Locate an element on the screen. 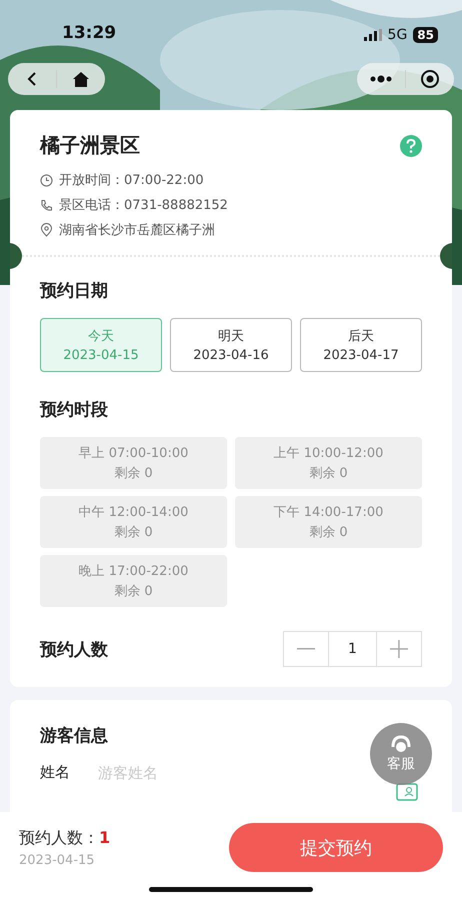 This screenshot has height=900, width=462. plus-icon is located at coordinates (399, 649).